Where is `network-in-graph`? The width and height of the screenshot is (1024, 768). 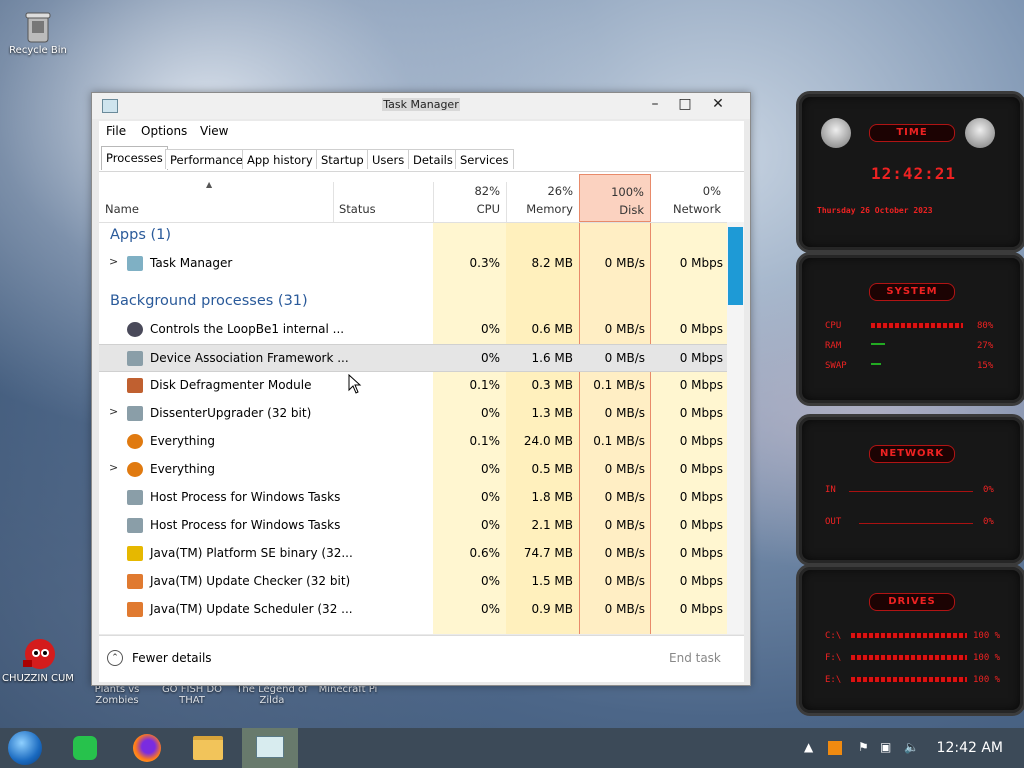
network-in-graph is located at coordinates (911, 491).